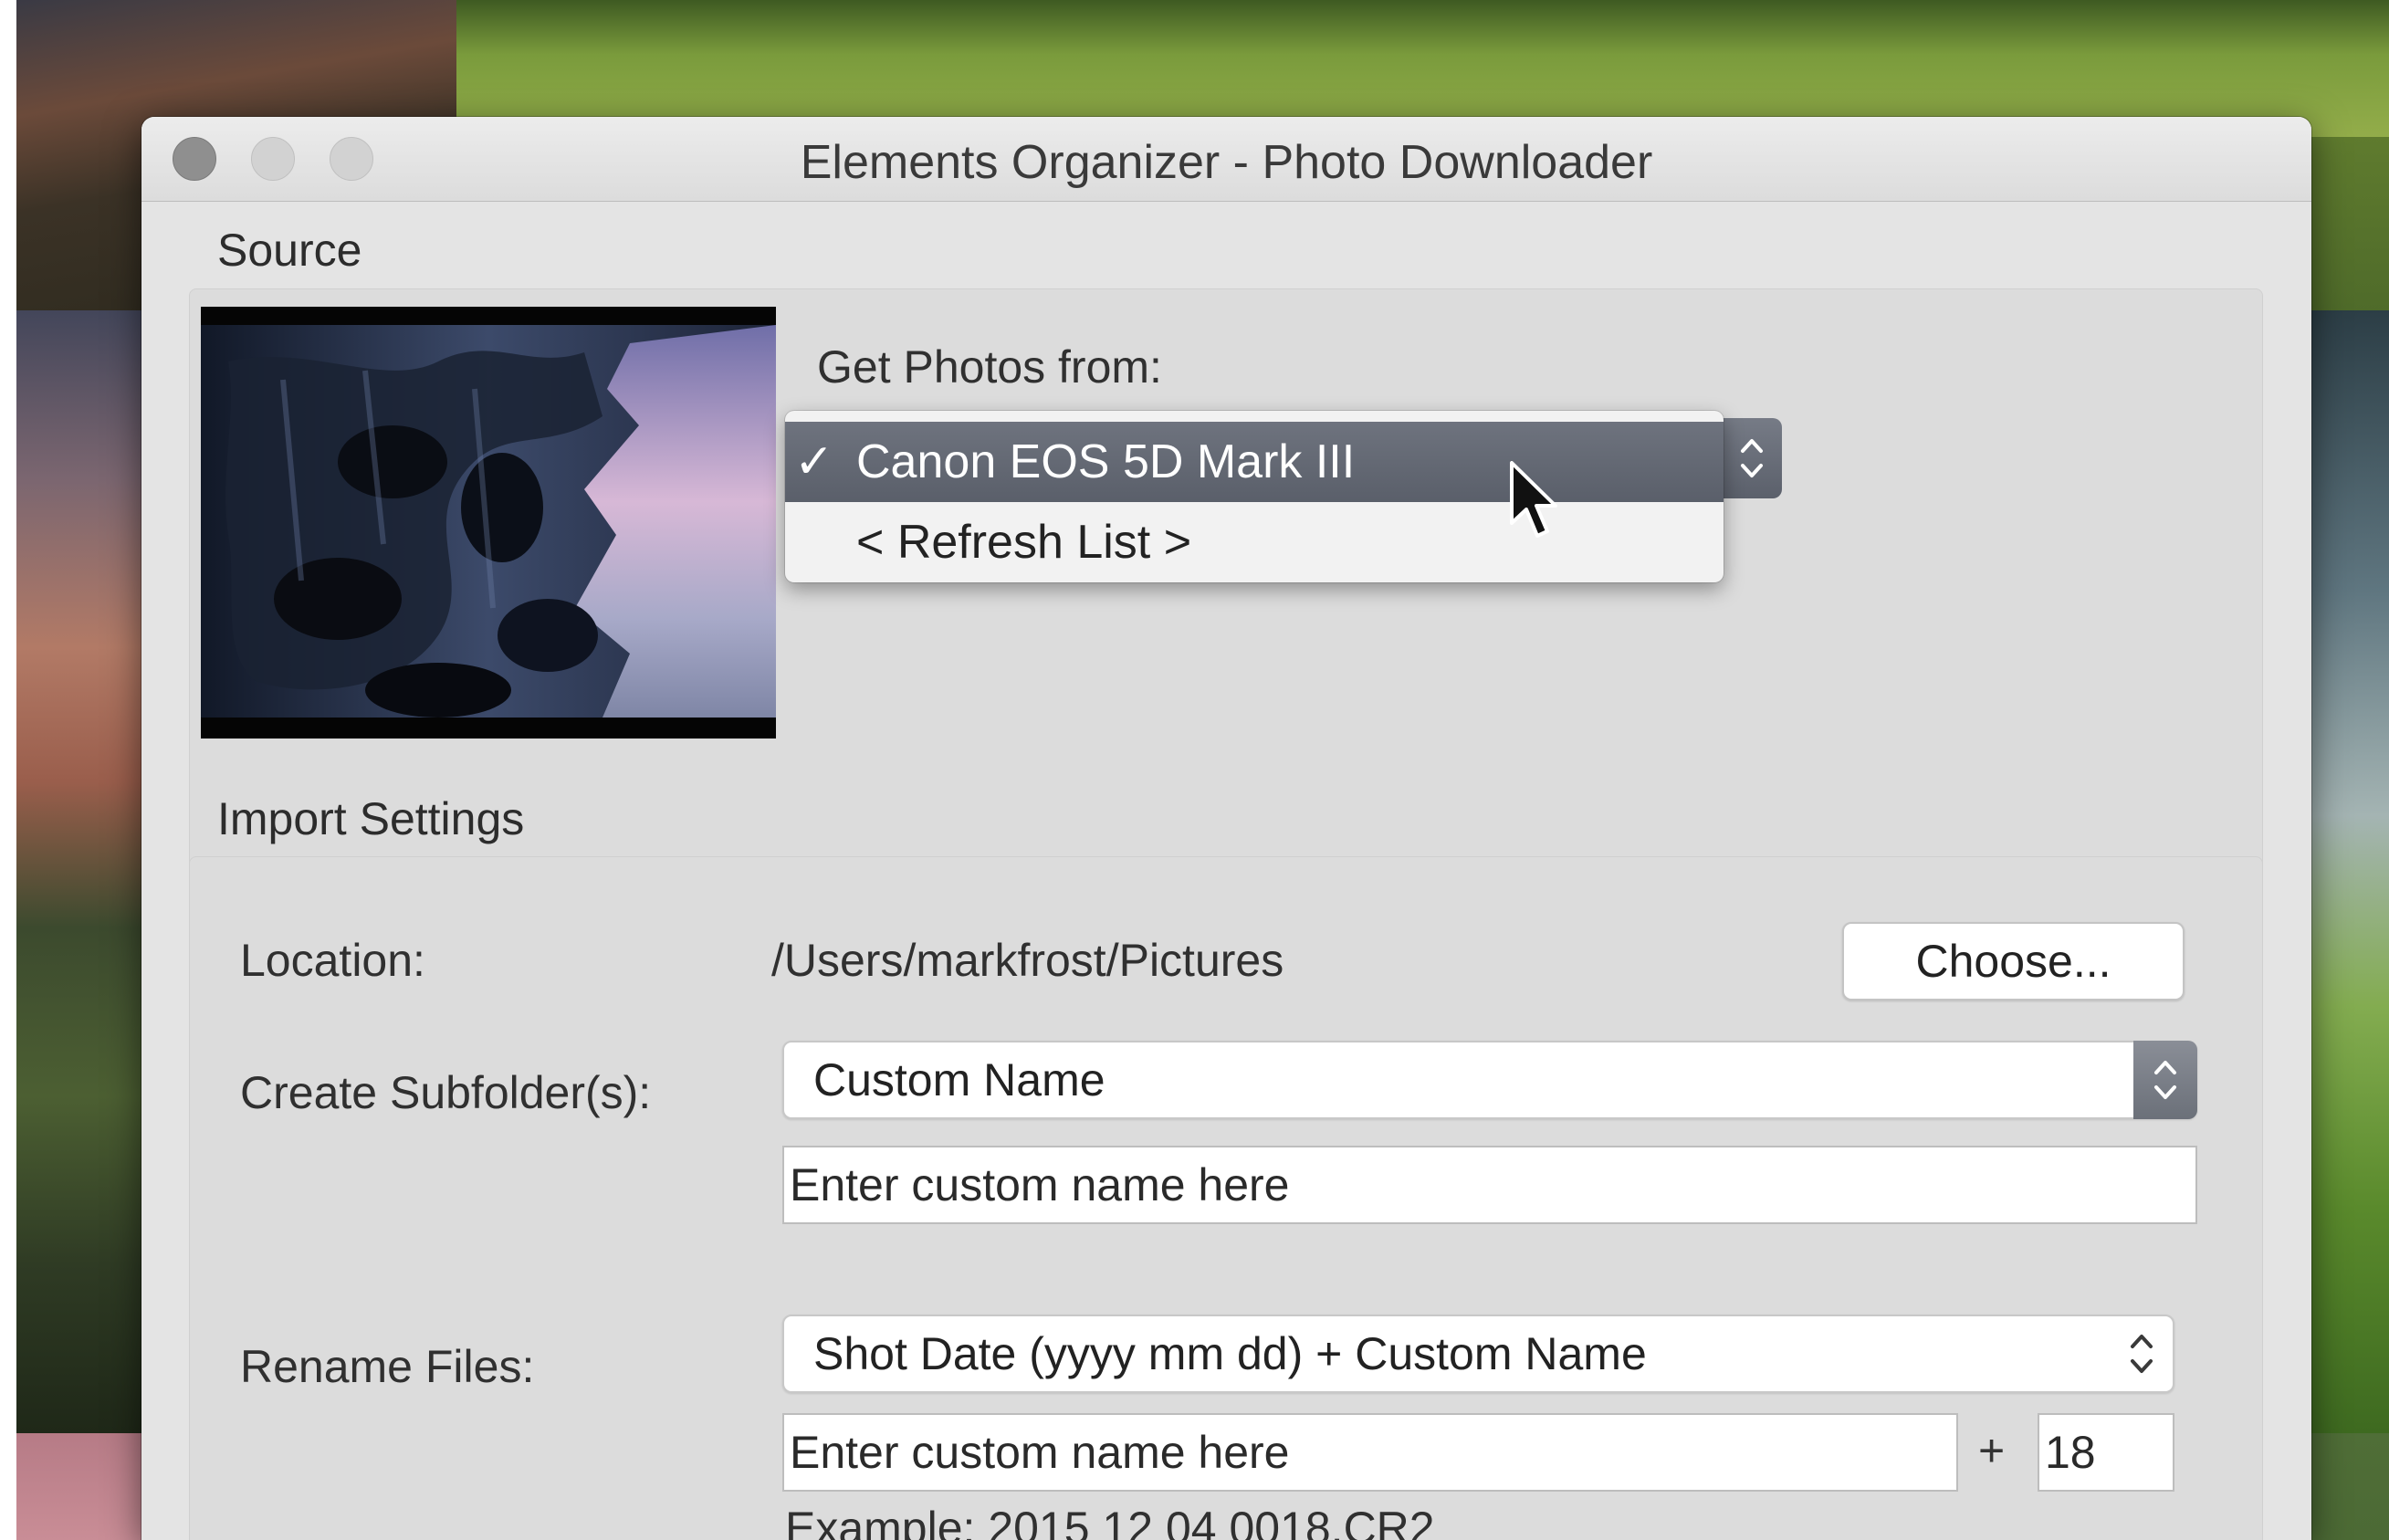 The image size is (2389, 1540). What do you see at coordinates (332, 960) in the screenshot?
I see `location-label: Location:` at bounding box center [332, 960].